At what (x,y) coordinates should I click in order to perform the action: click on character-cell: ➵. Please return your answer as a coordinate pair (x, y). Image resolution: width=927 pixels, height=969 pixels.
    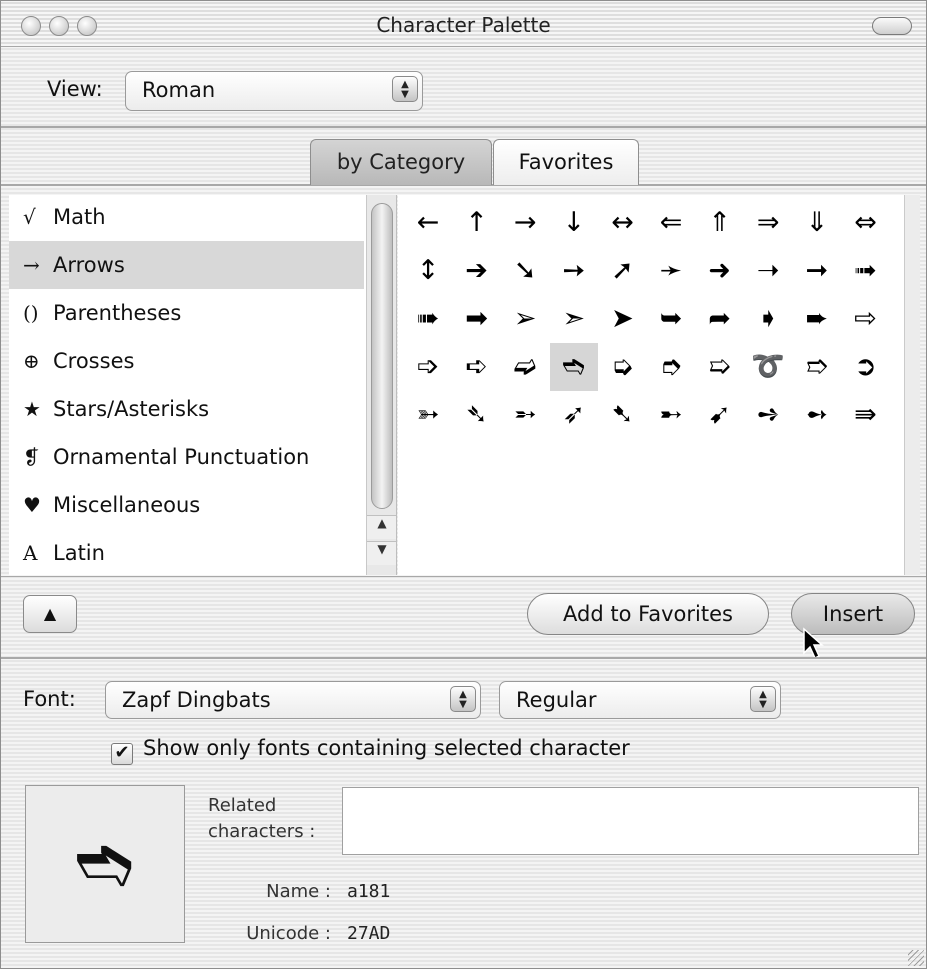
    Looking at the image, I should click on (525, 415).